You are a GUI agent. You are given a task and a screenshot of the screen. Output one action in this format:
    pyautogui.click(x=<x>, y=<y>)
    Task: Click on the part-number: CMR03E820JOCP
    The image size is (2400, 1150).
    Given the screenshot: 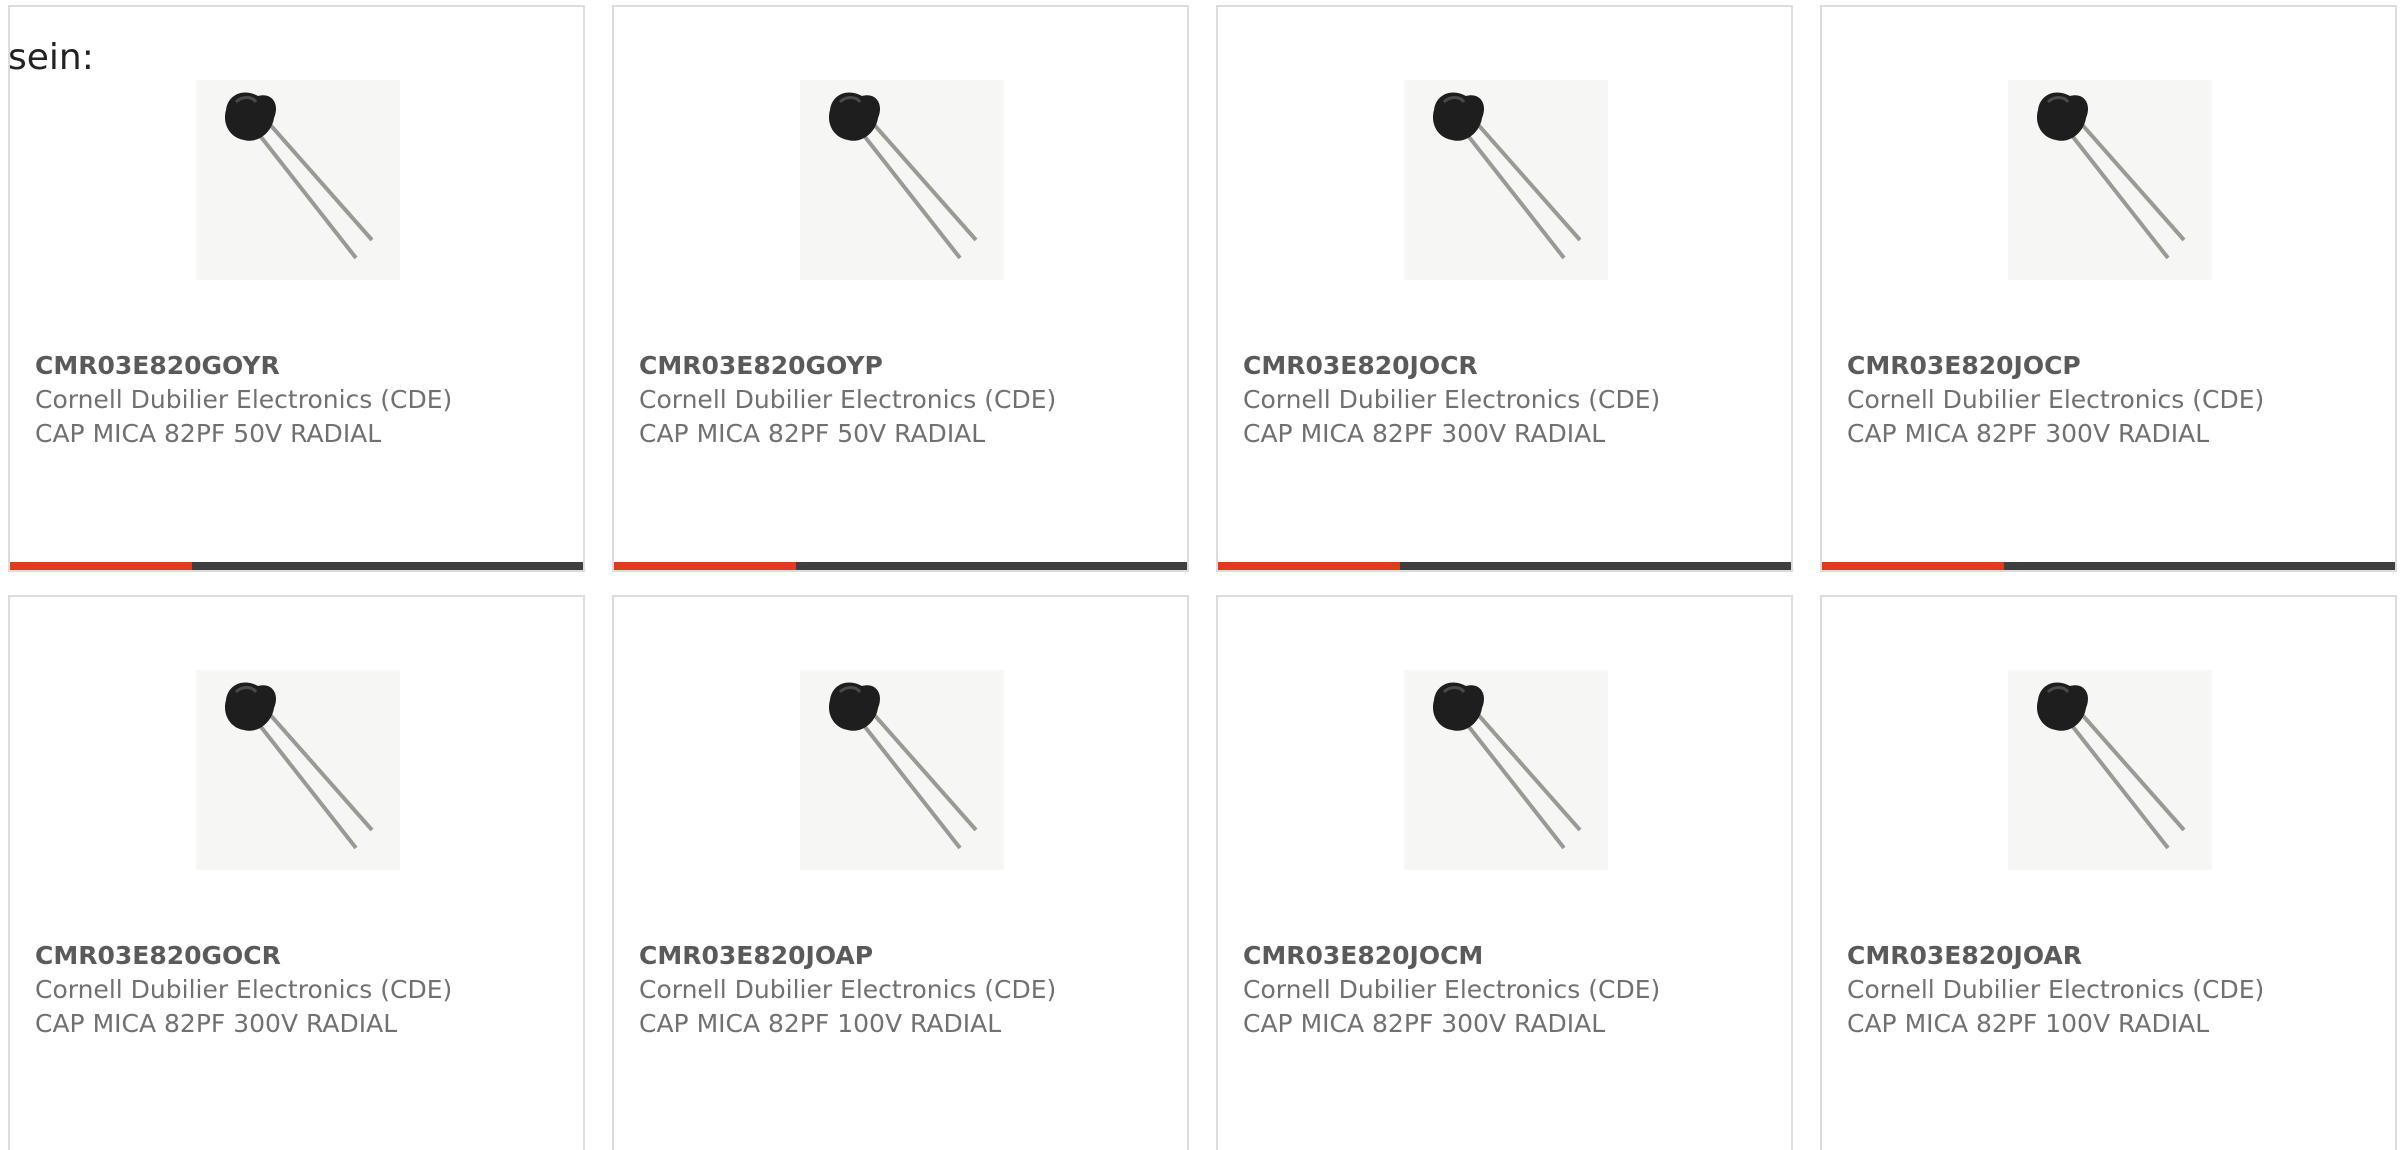 What is the action you would take?
    pyautogui.click(x=1964, y=366)
    